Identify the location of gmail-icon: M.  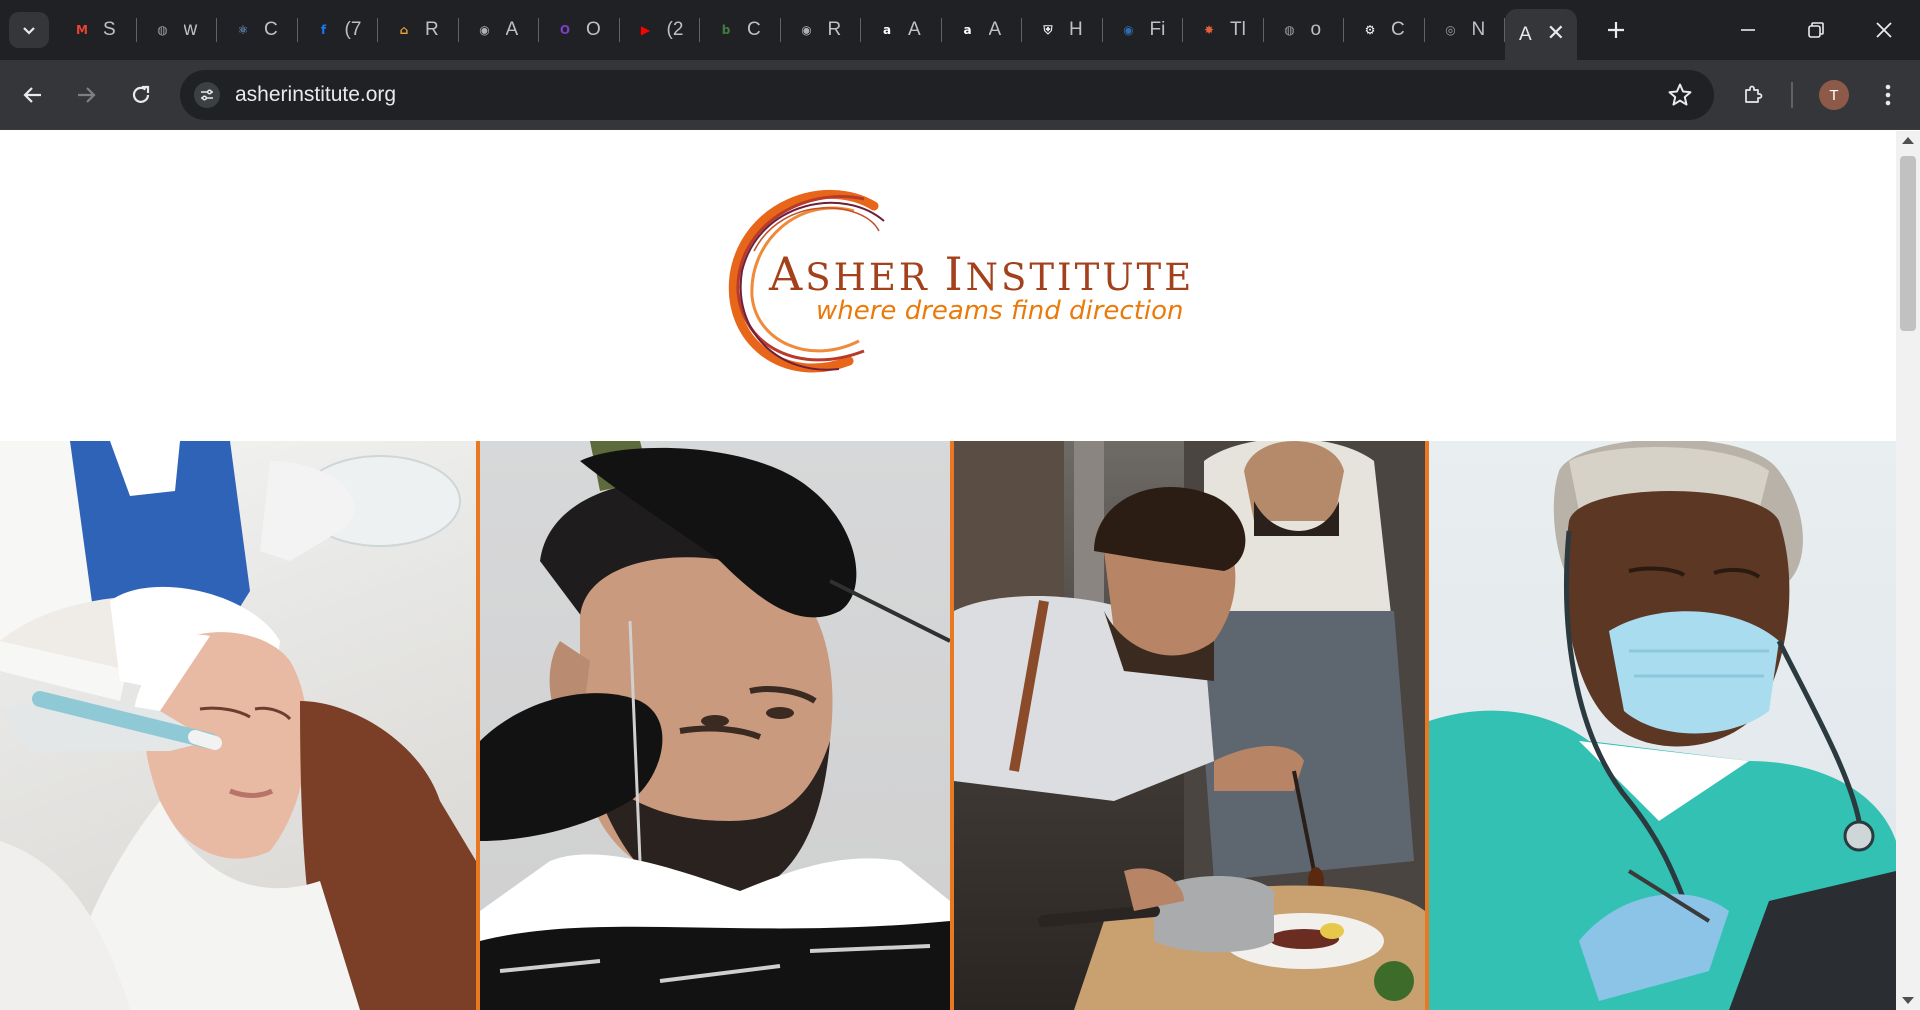
(82, 30).